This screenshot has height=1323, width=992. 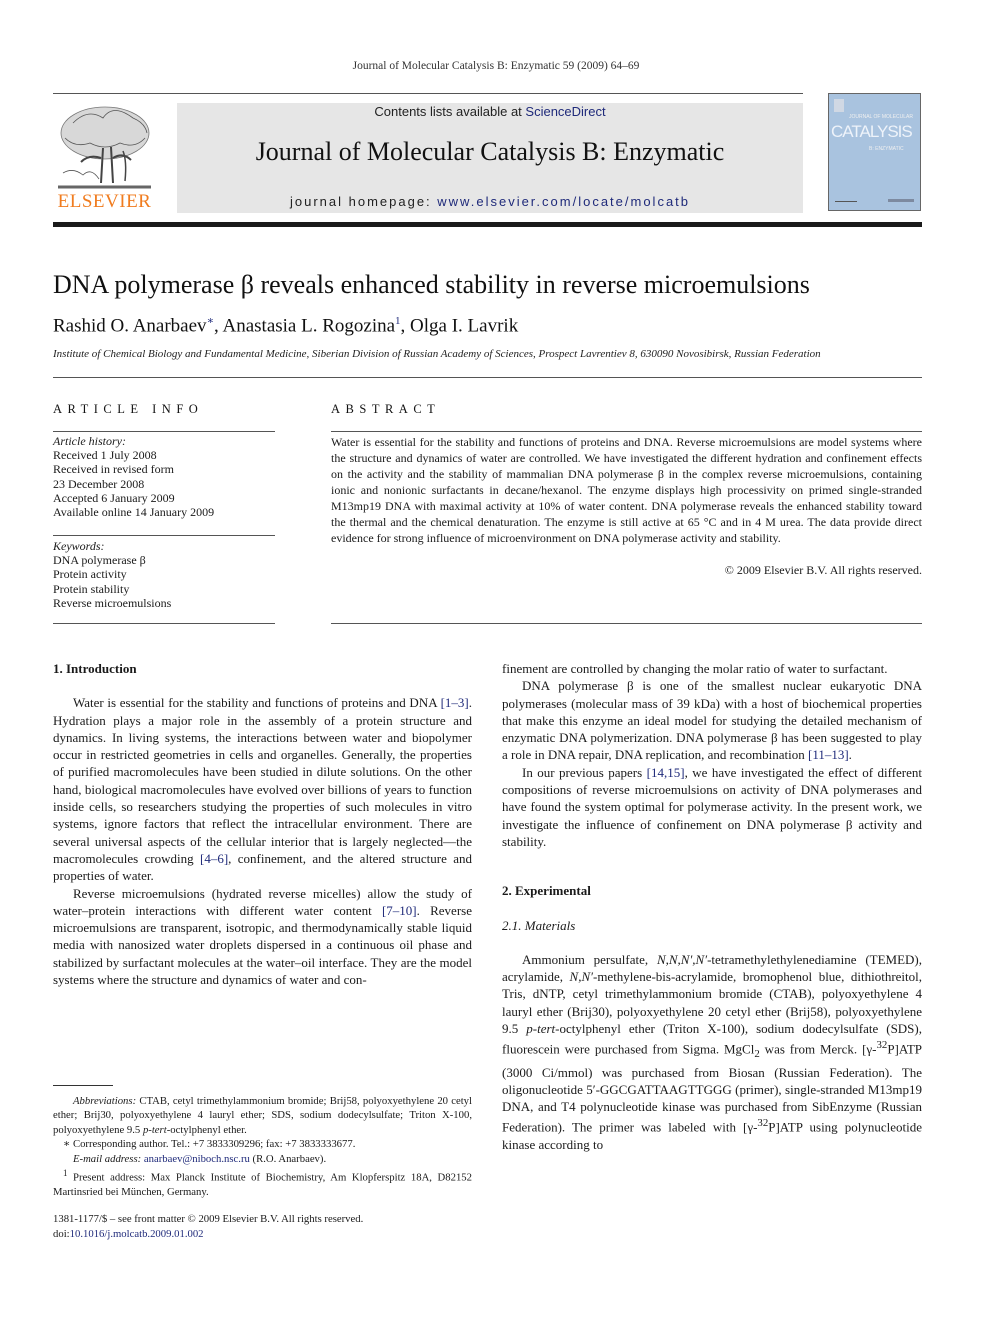 What do you see at coordinates (450, 111) in the screenshot?
I see `contents-prefix: Contents lists available at` at bounding box center [450, 111].